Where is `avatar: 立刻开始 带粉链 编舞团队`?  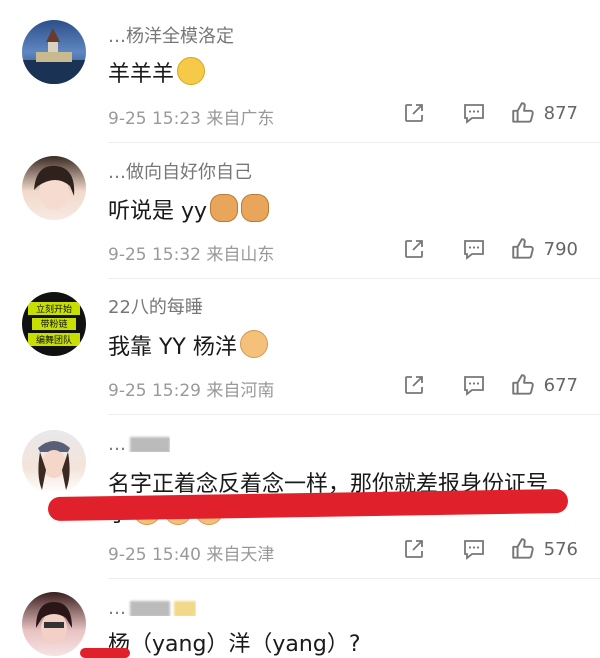 avatar: 立刻开始 带粉链 编舞团队 is located at coordinates (54, 324).